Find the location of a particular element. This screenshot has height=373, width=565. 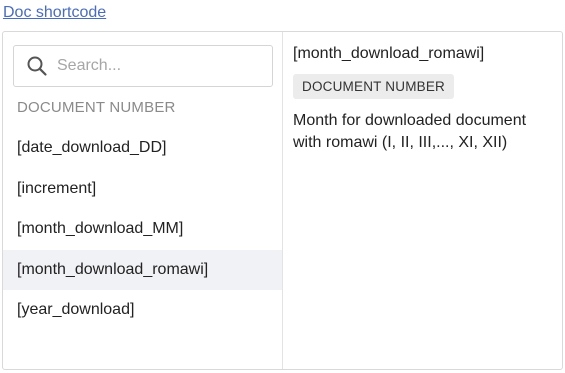

detail-title: [month_download_romawi] is located at coordinates (389, 53).